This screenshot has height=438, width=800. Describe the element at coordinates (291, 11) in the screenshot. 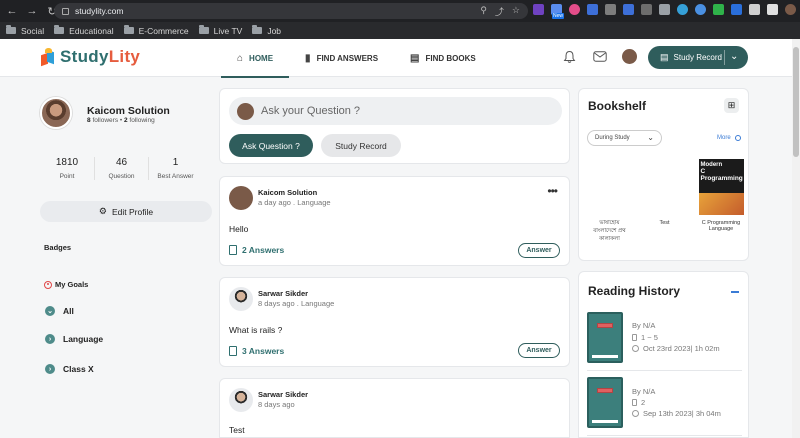

I see `address-bar: studylity.com ⚲ ⤴ ☆` at that location.